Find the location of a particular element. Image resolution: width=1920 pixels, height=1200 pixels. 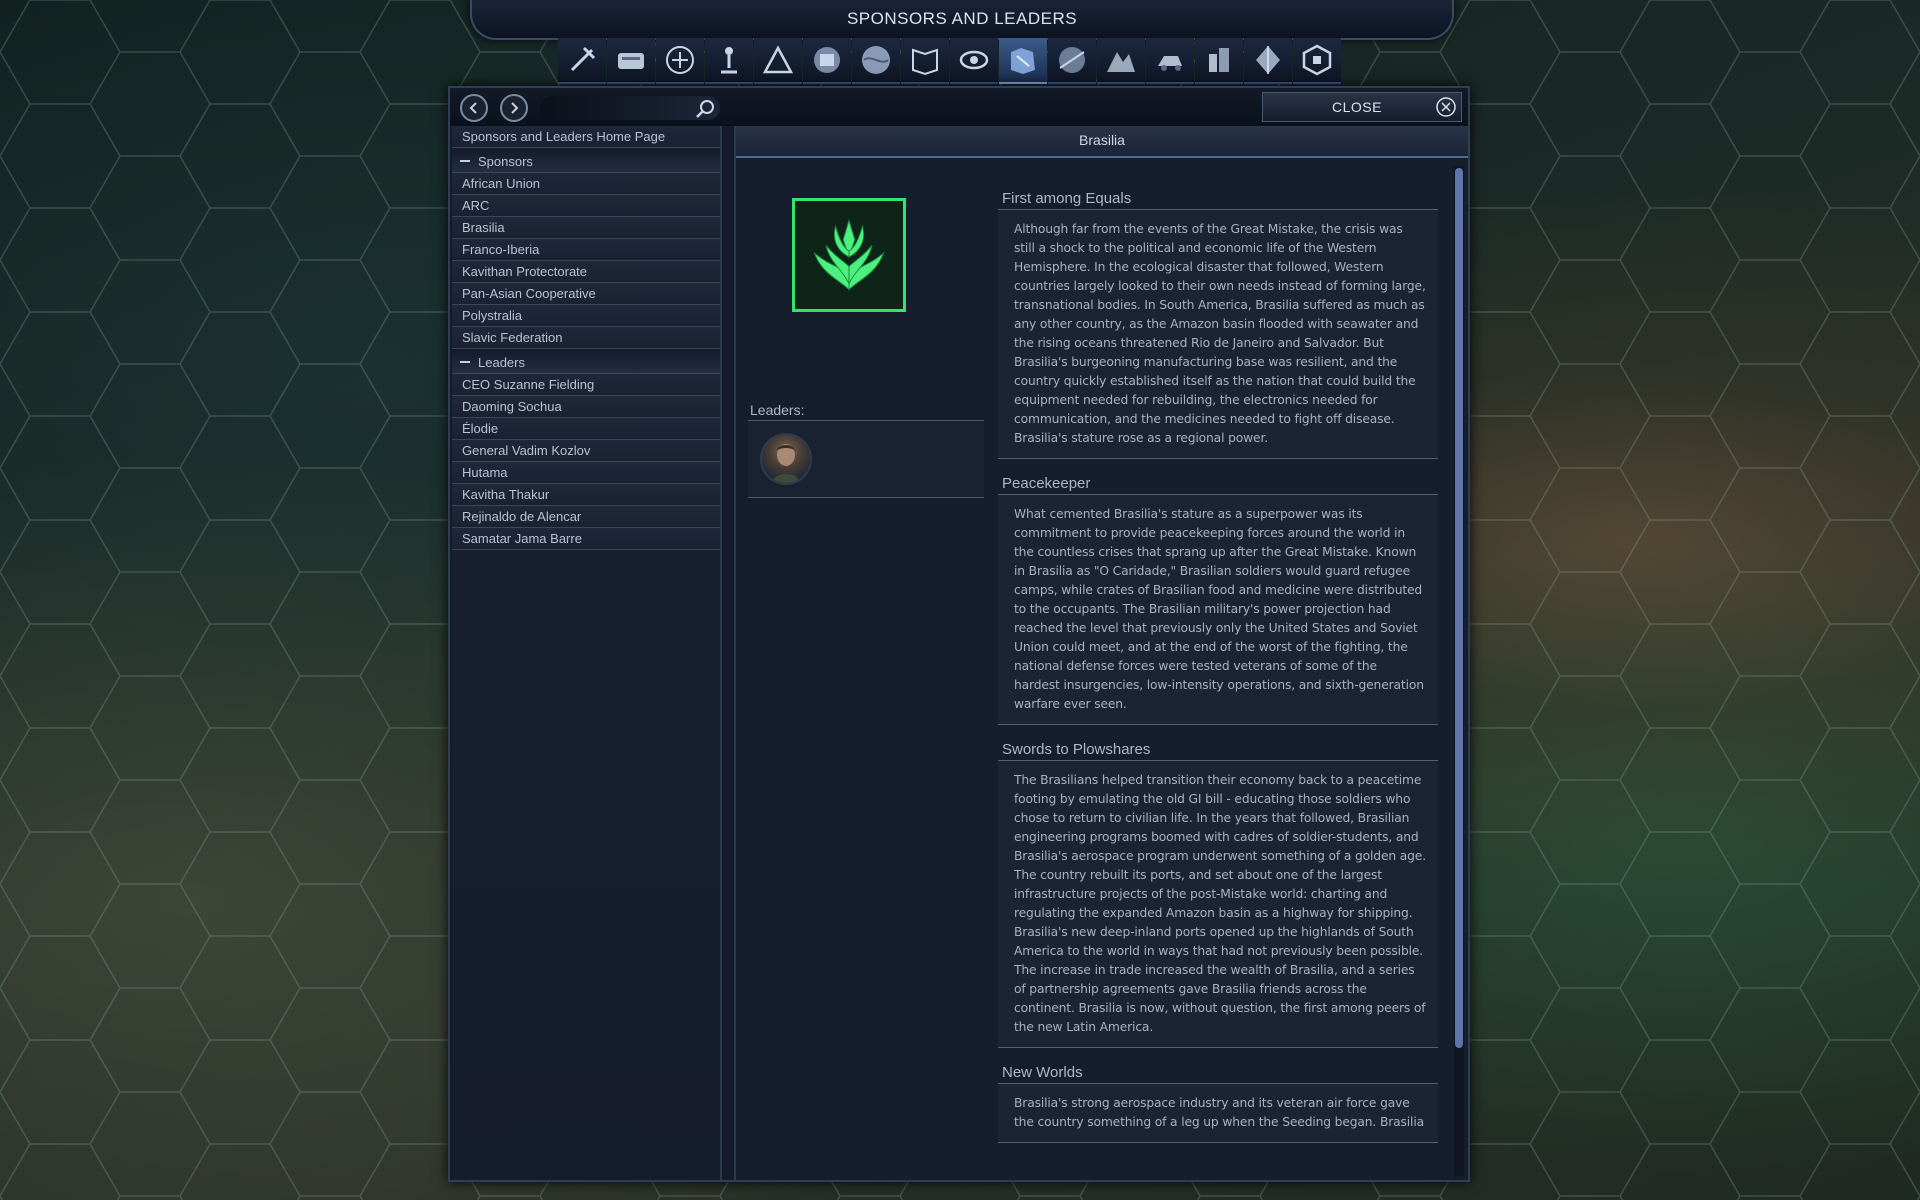

leader-item: Élodie is located at coordinates (586, 429).